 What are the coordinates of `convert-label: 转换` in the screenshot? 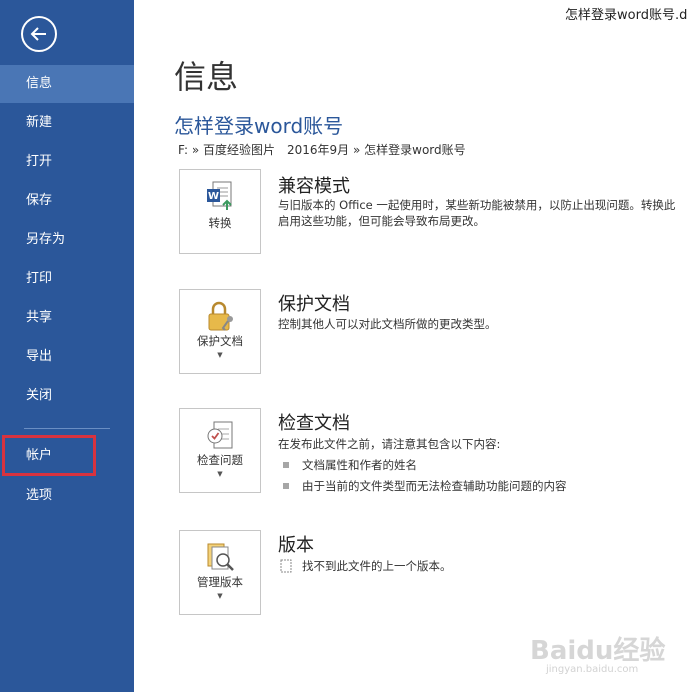 It's located at (220, 223).